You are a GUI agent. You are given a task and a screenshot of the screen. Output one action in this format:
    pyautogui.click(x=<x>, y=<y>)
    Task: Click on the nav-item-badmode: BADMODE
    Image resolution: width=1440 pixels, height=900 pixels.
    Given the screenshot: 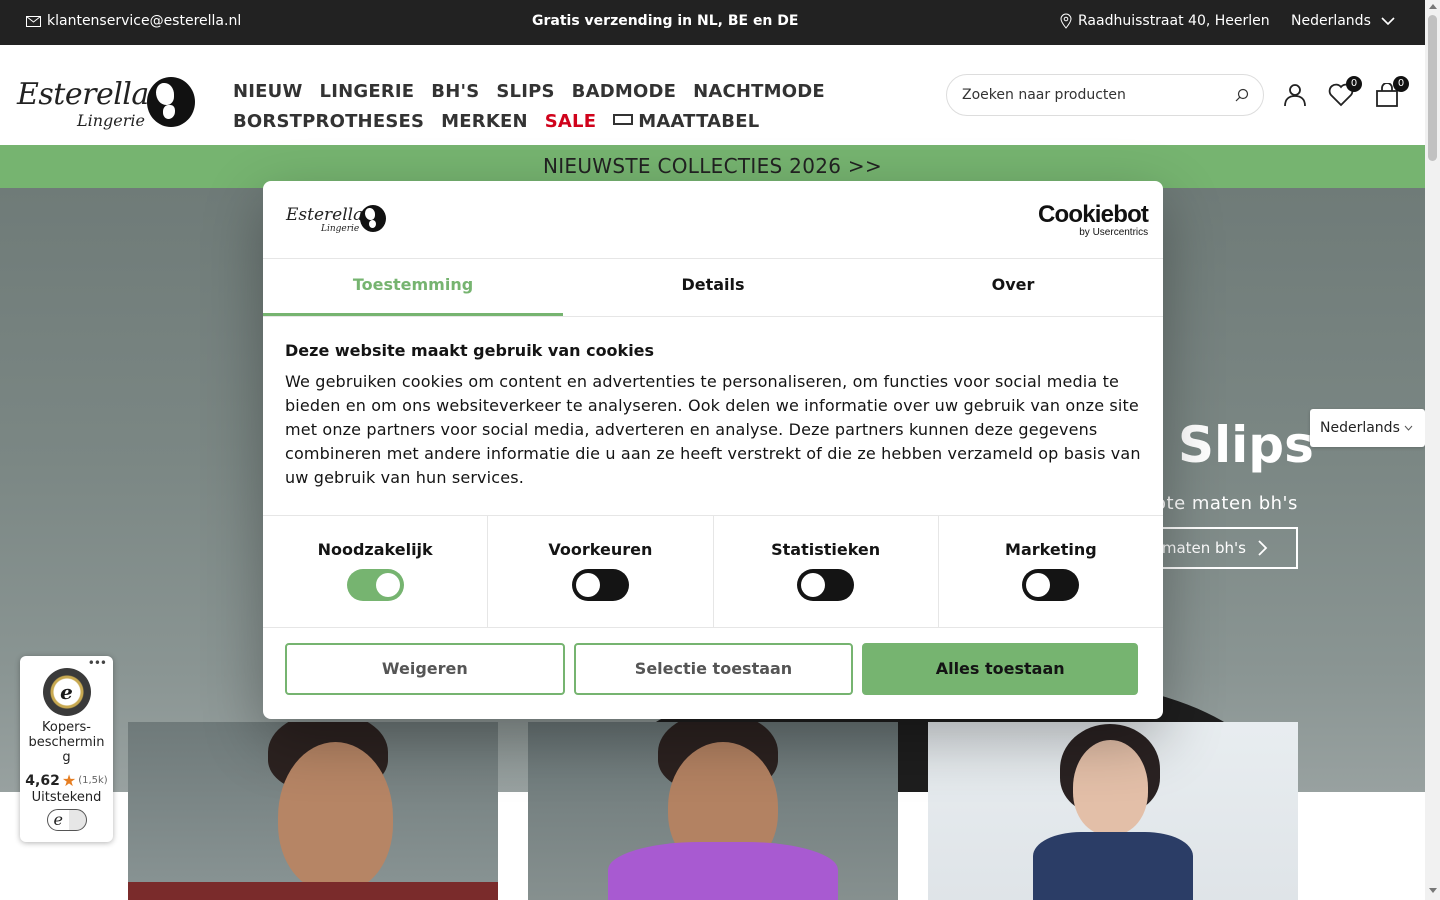 What is the action you would take?
    pyautogui.click(x=624, y=91)
    